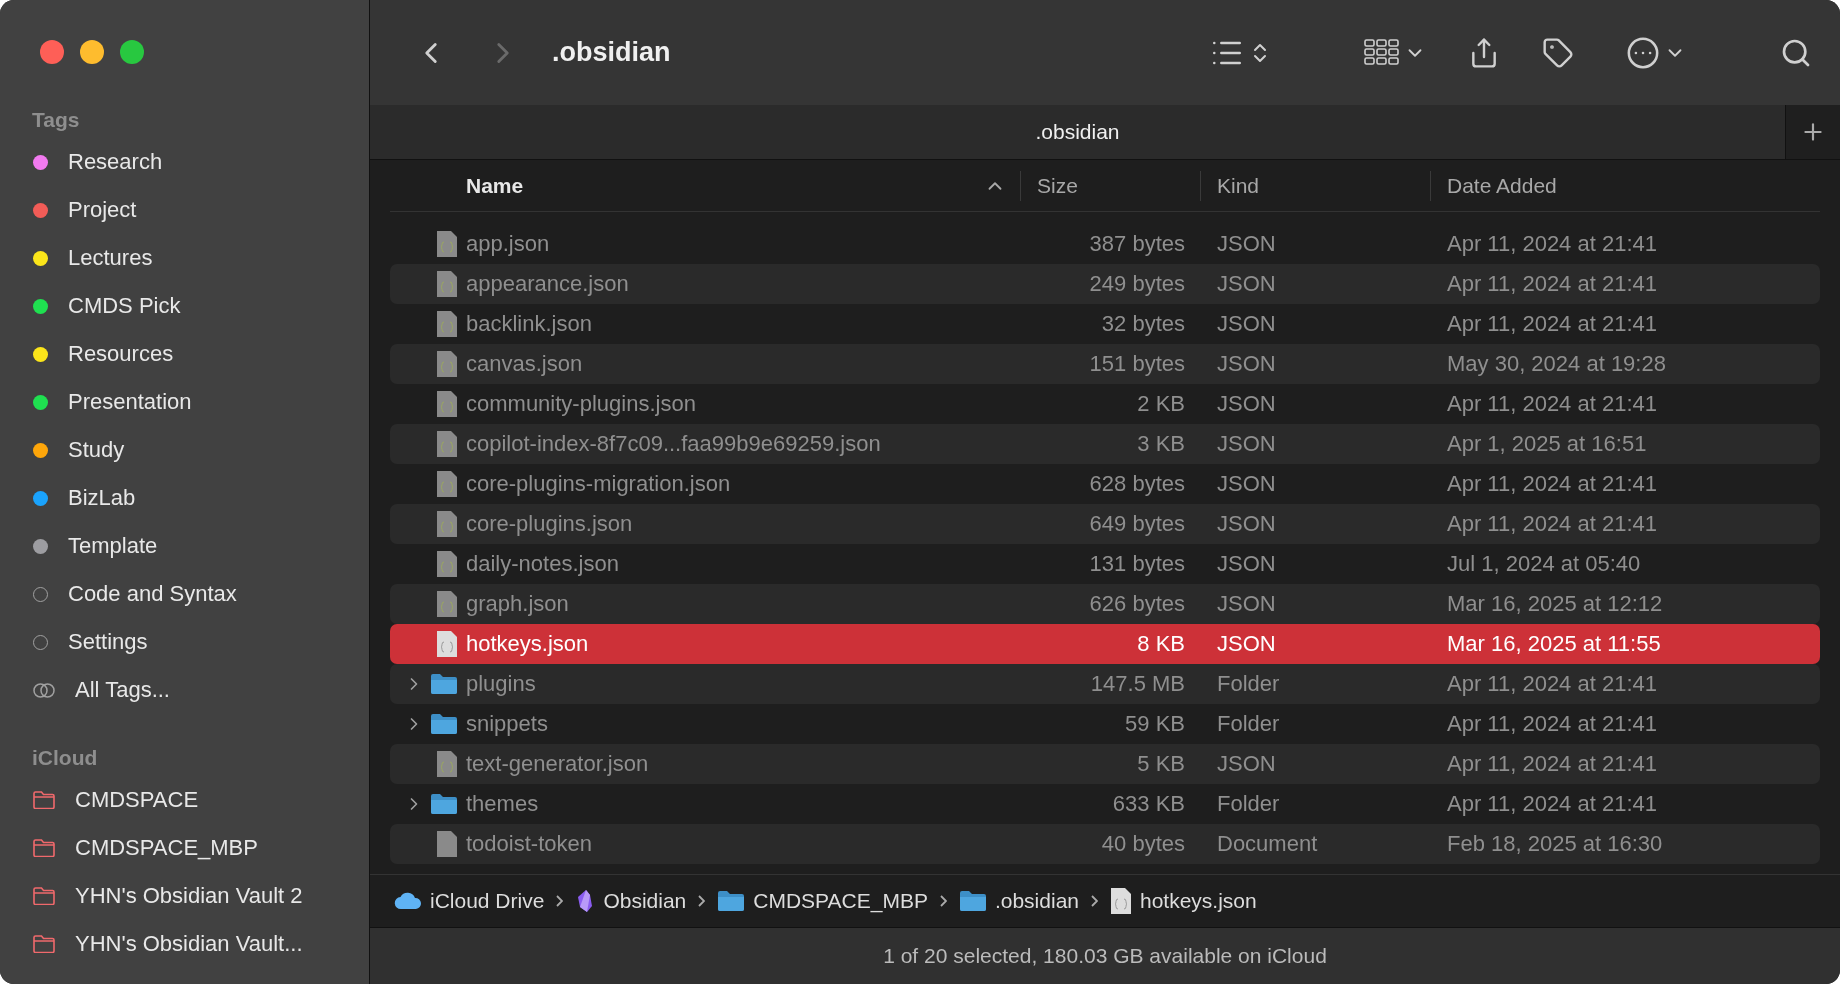 Image resolution: width=1840 pixels, height=984 pixels. I want to click on sidebar-item: Settings, so click(108, 642).